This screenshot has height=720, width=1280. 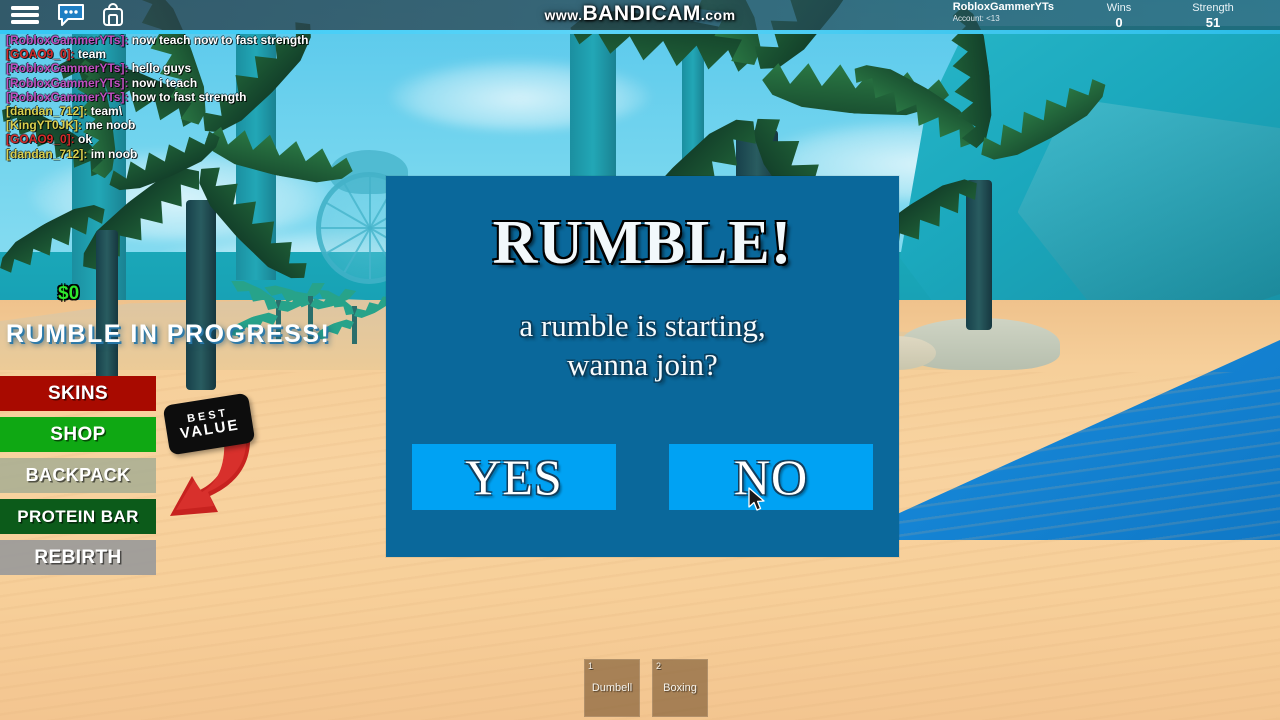 I want to click on yes-button-label: YES, so click(x=514, y=477).